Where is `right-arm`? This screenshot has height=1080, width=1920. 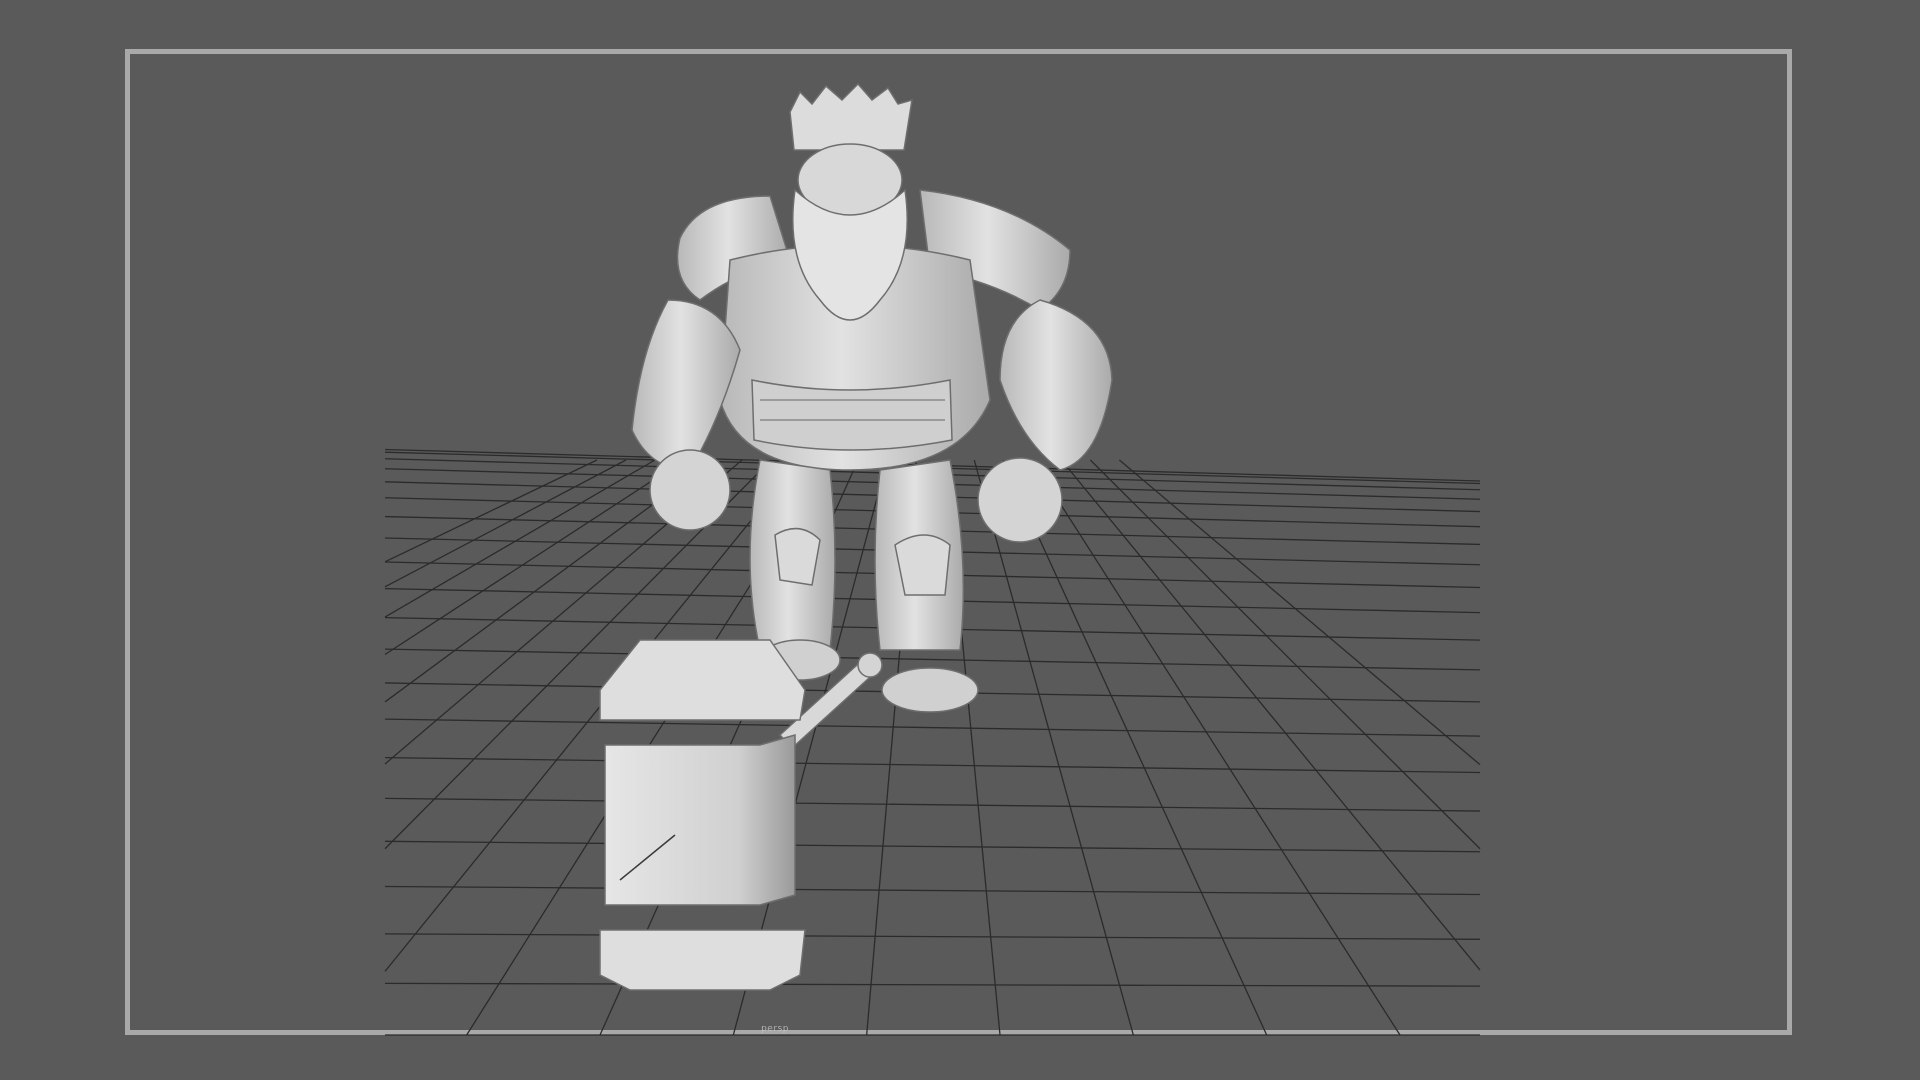 right-arm is located at coordinates (1056, 385).